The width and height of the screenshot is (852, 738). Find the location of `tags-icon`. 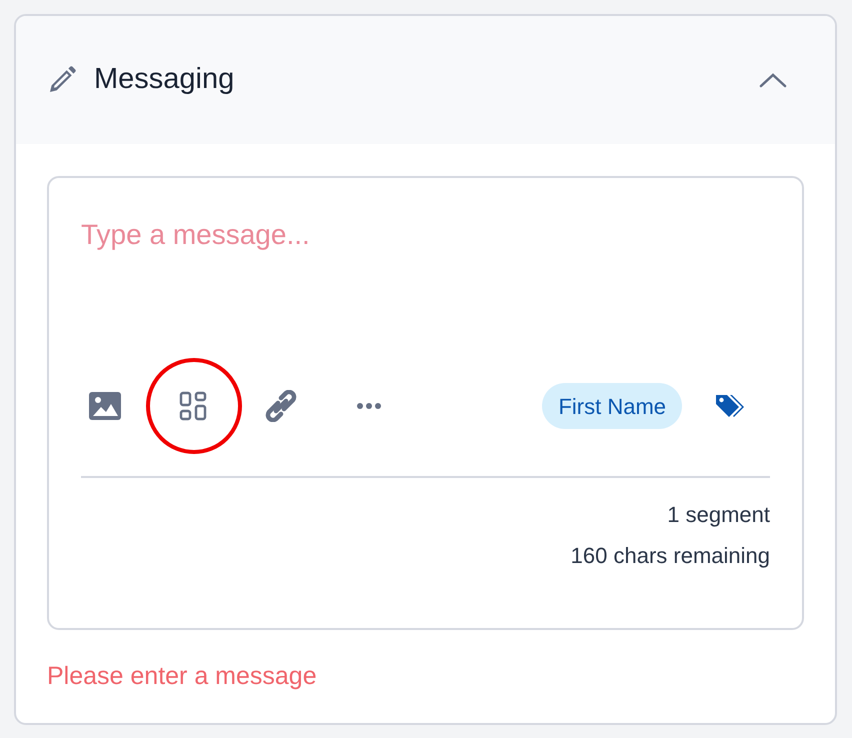

tags-icon is located at coordinates (730, 406).